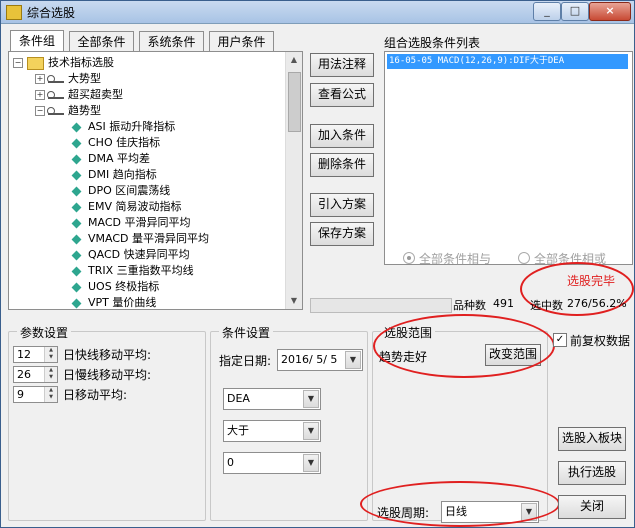 This screenshot has width=635, height=528. Describe the element at coordinates (130, 255) in the screenshot. I see `tree-item: QACD 快速异同平均` at that location.